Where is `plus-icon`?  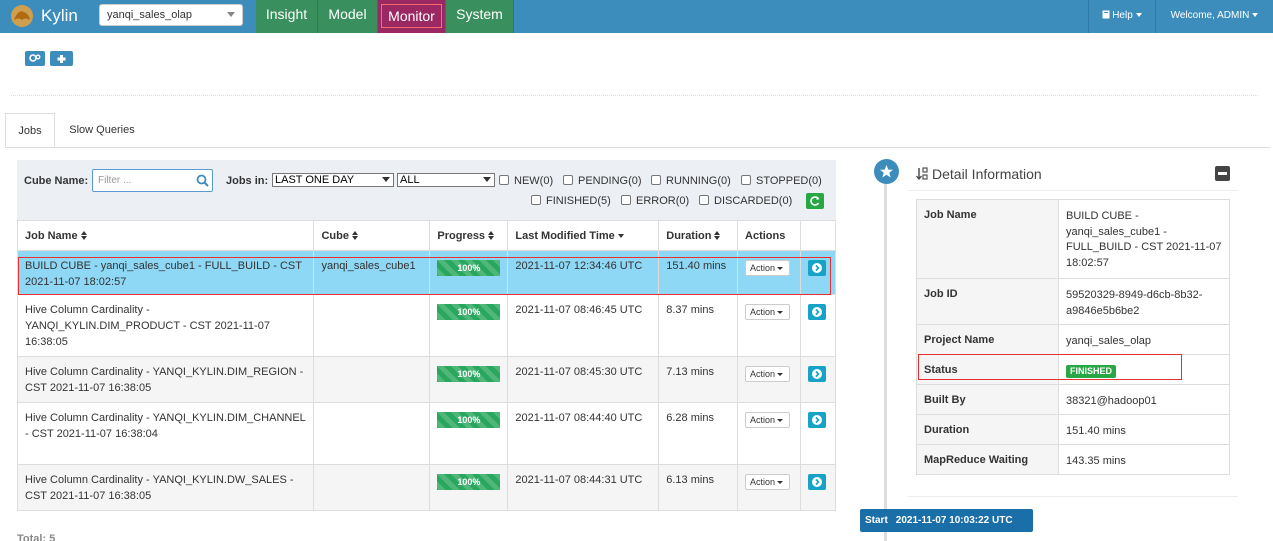 plus-icon is located at coordinates (61, 59).